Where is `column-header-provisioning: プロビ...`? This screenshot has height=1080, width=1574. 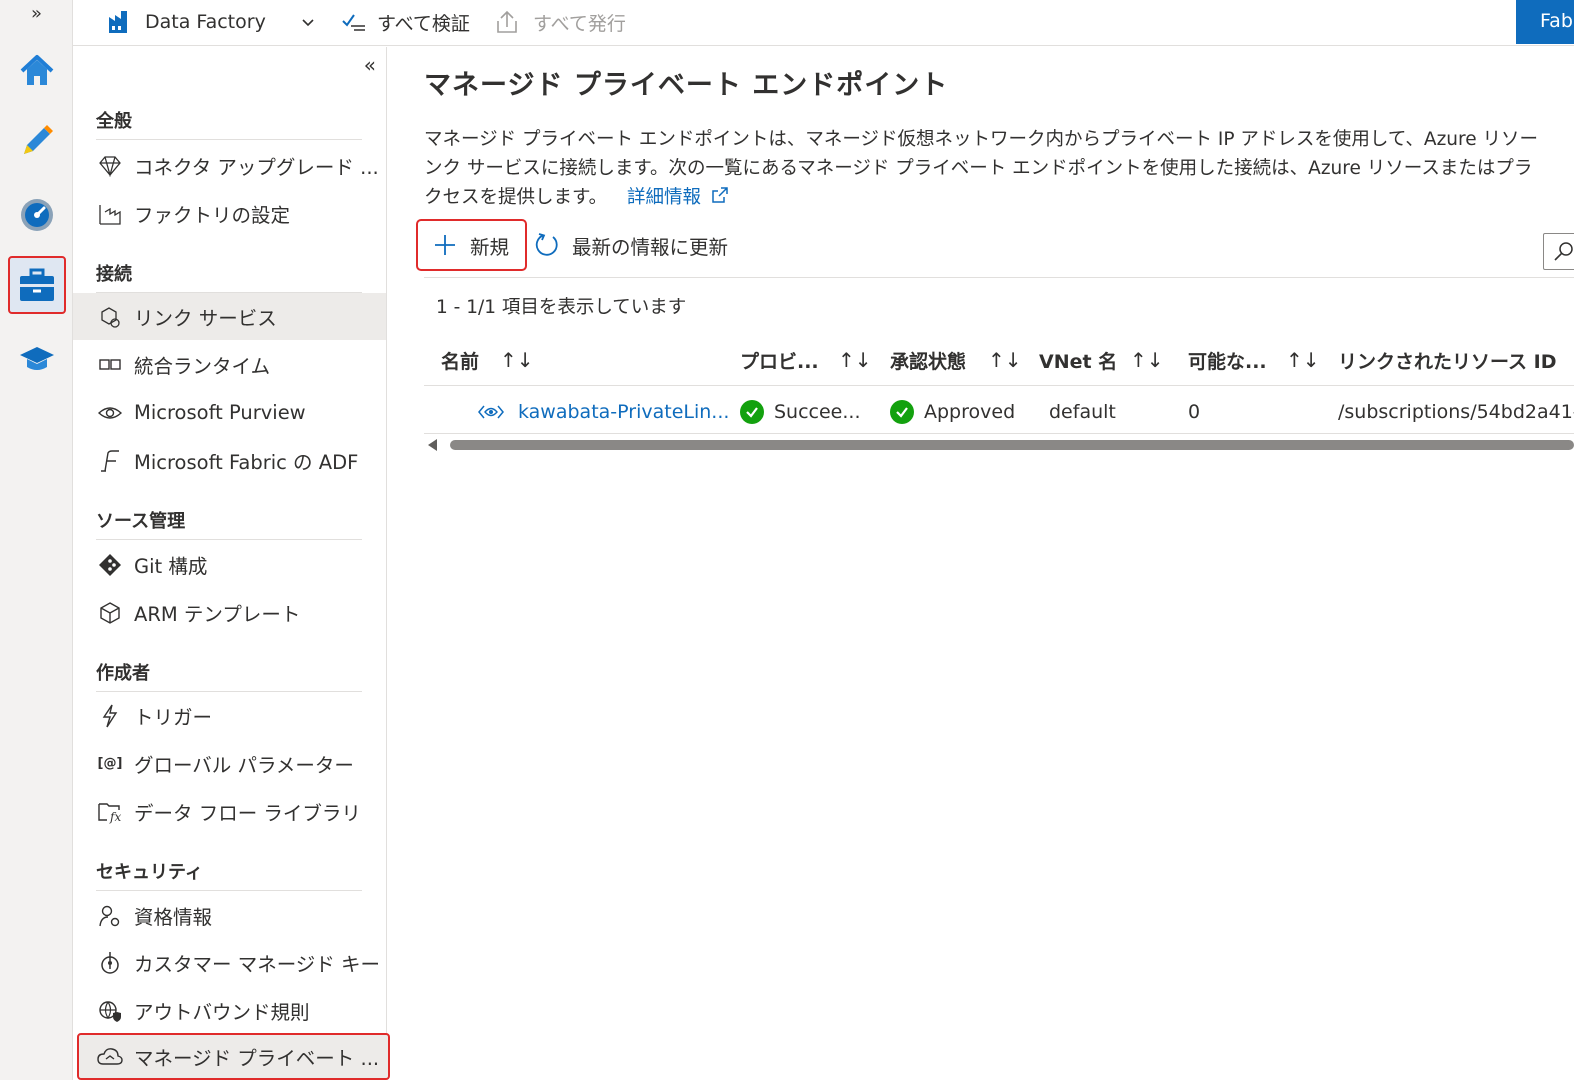 column-header-provisioning: プロビ... is located at coordinates (779, 360).